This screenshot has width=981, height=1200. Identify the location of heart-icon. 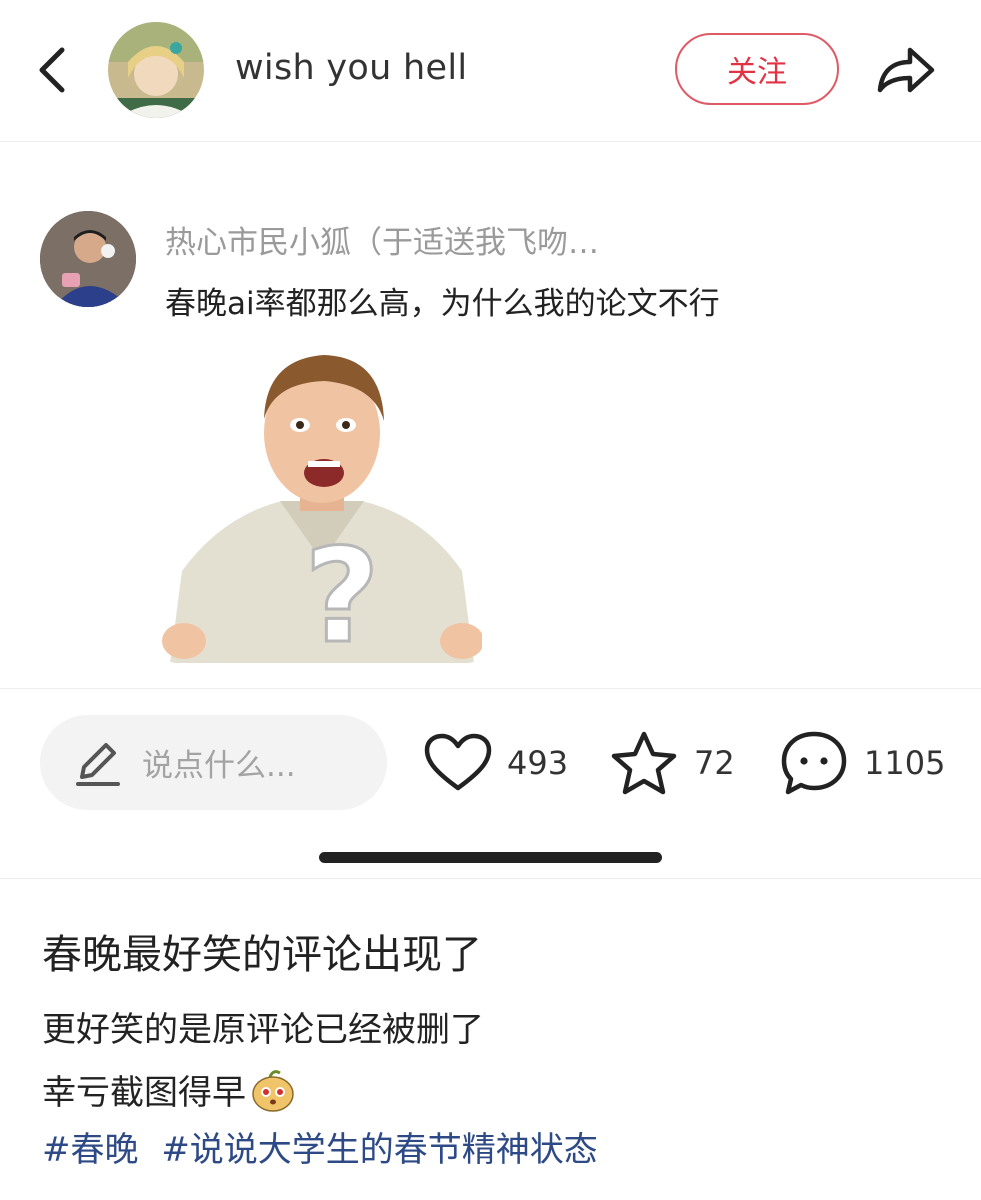
(458, 762).